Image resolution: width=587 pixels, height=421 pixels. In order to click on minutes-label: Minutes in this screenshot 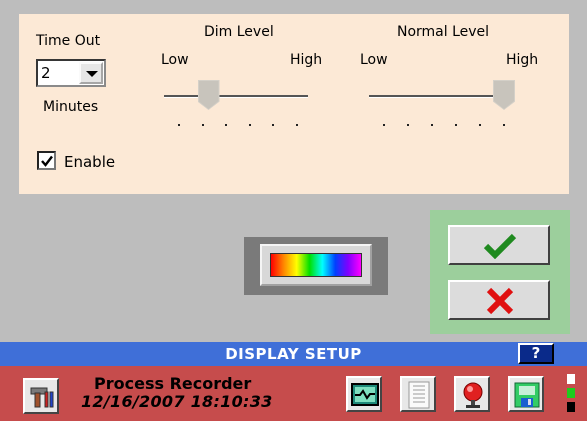, I will do `click(71, 107)`.